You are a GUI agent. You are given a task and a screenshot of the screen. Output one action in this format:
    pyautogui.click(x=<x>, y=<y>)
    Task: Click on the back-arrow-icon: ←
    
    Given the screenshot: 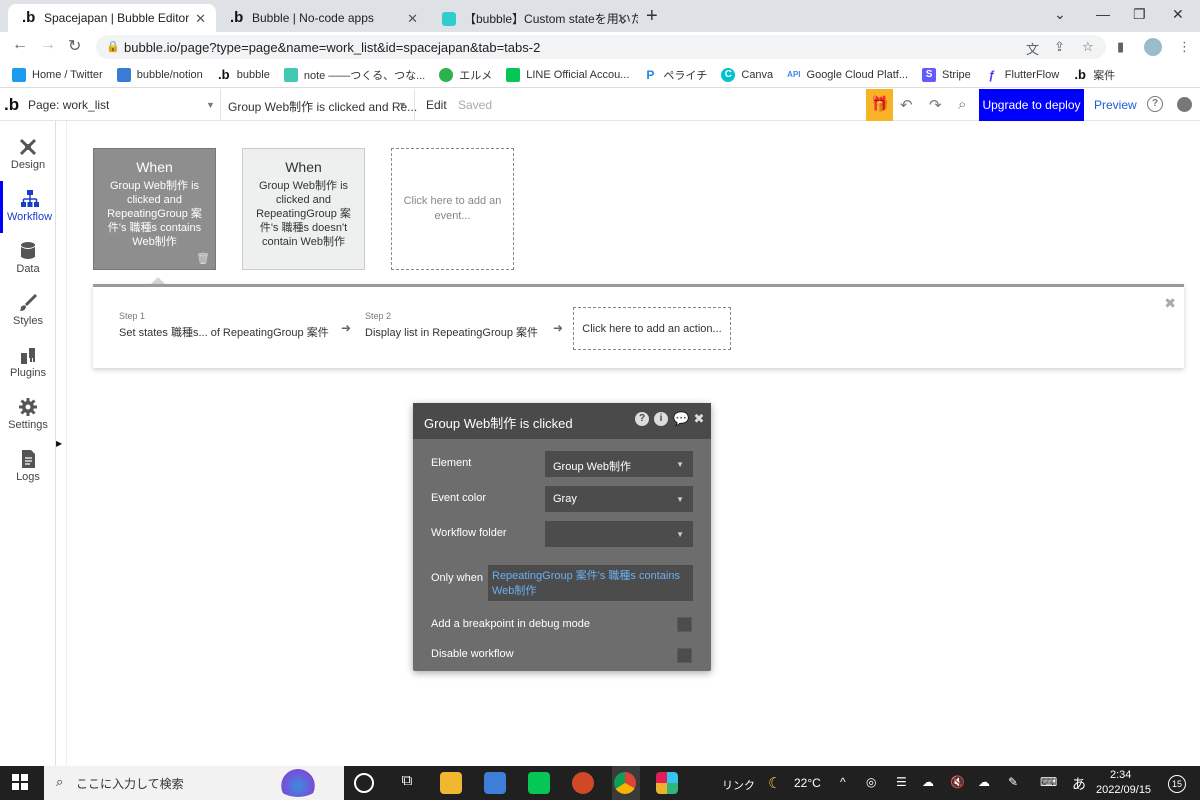 What is the action you would take?
    pyautogui.click(x=20, y=45)
    